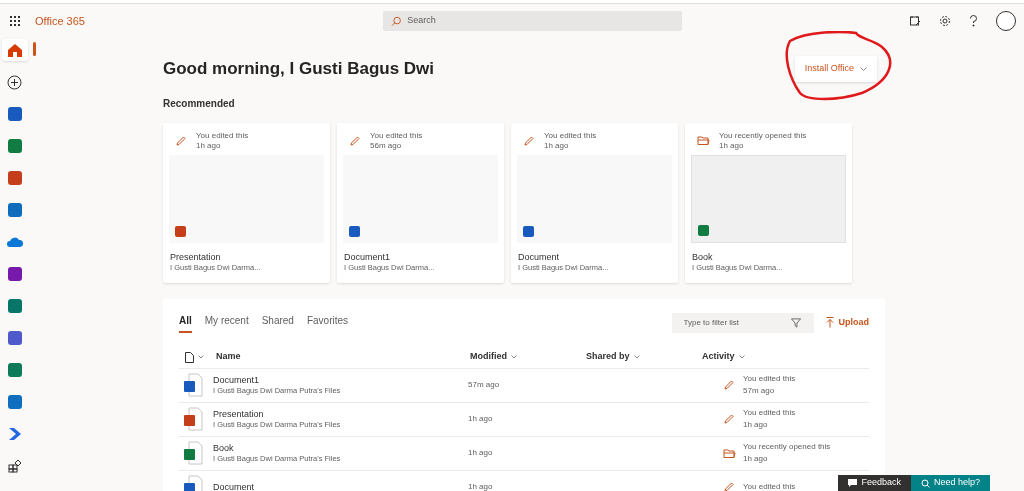  What do you see at coordinates (60, 21) in the screenshot?
I see `brand-title: Office 365` at bounding box center [60, 21].